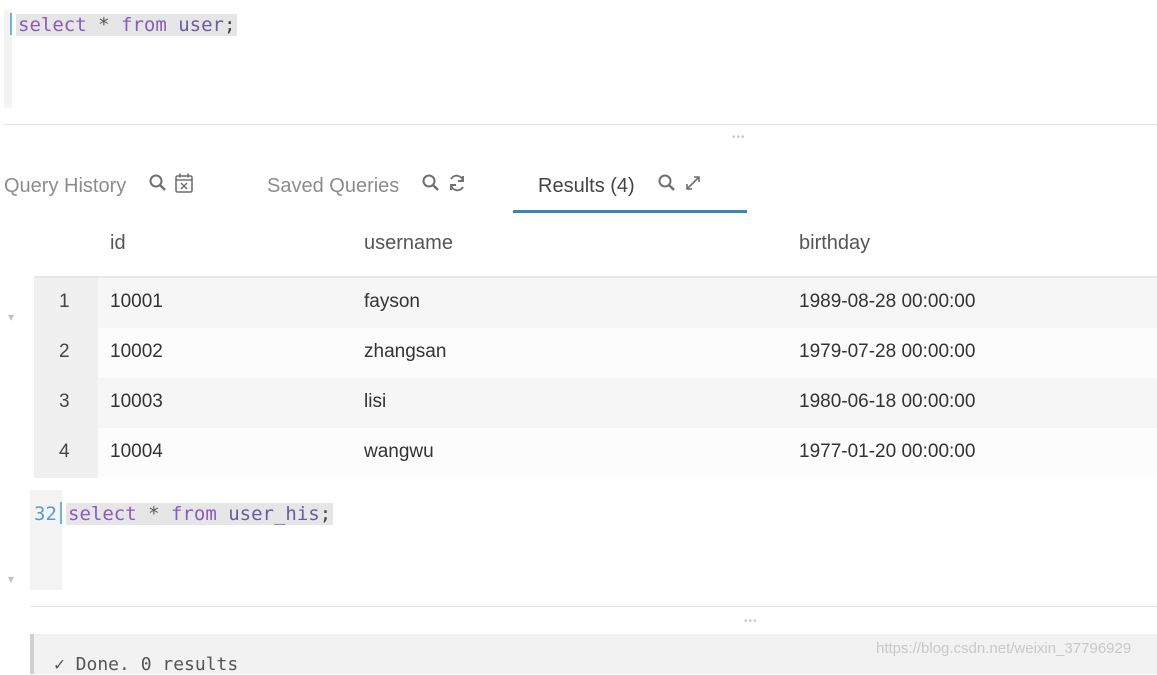  Describe the element at coordinates (887, 301) in the screenshot. I see `cell-birthday: 1989-08-28 00:00:00` at that location.